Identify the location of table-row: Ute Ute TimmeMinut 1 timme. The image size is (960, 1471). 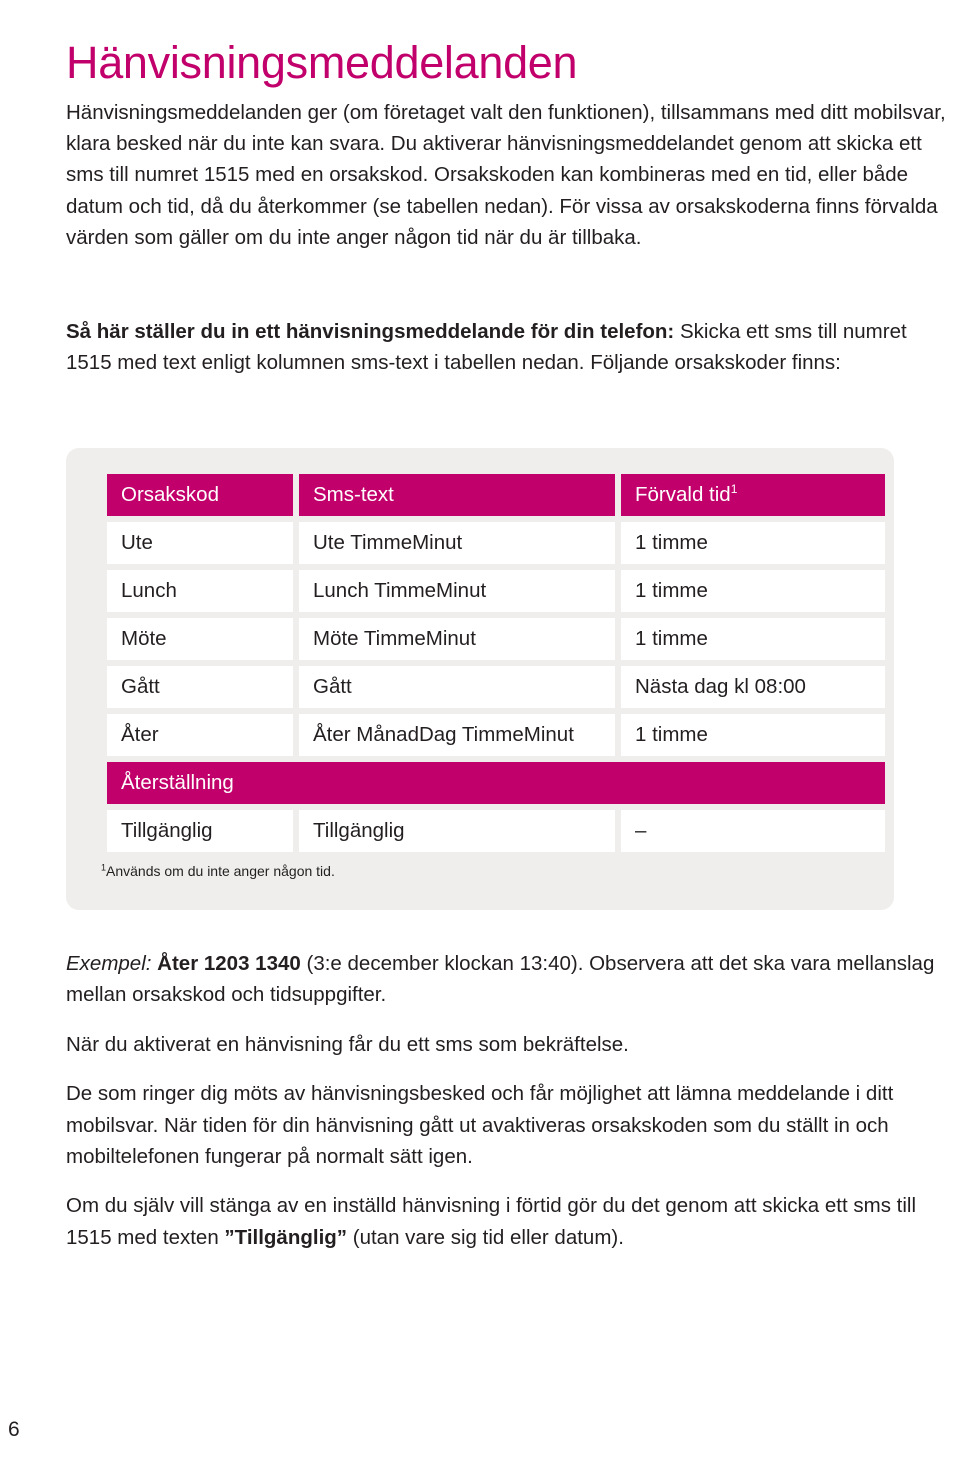
(496, 543).